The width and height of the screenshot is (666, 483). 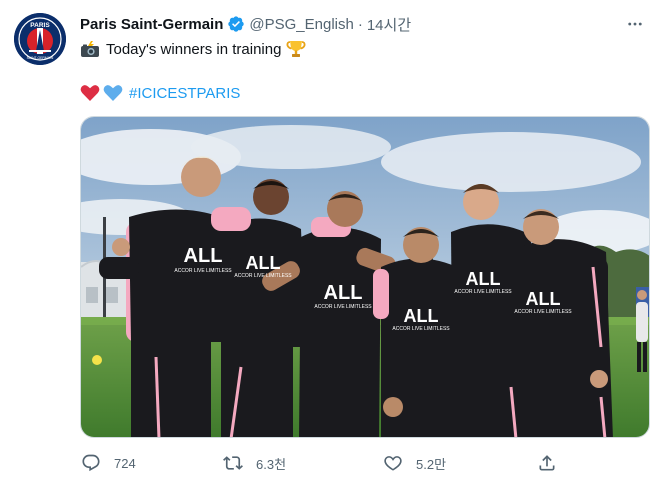 I want to click on tweet-hashtag-line: #ICICESTPARIS, so click(x=160, y=93).